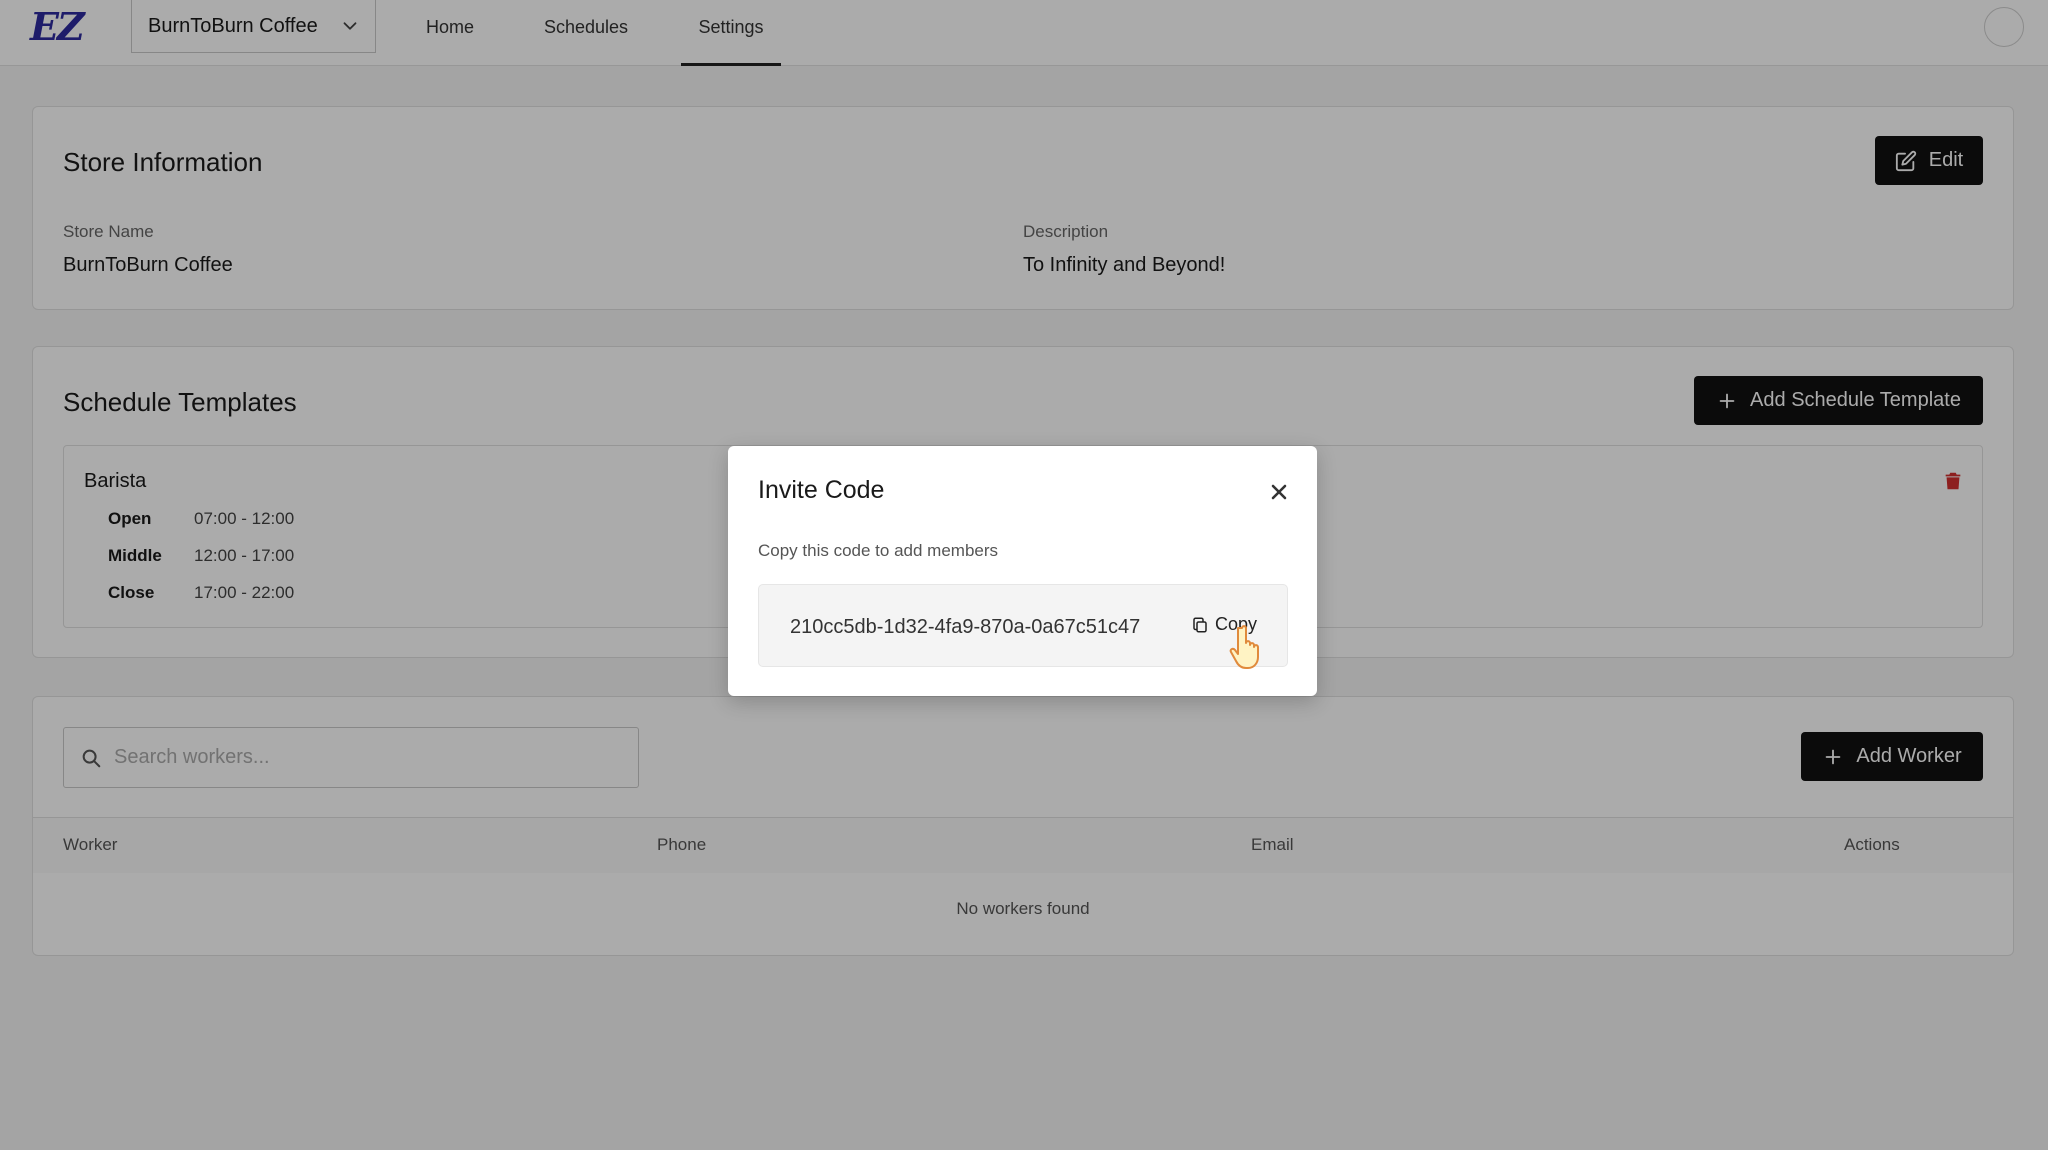 The height and width of the screenshot is (1150, 2048). Describe the element at coordinates (878, 550) in the screenshot. I see `modal-subtitle: Copy this code to add members` at that location.